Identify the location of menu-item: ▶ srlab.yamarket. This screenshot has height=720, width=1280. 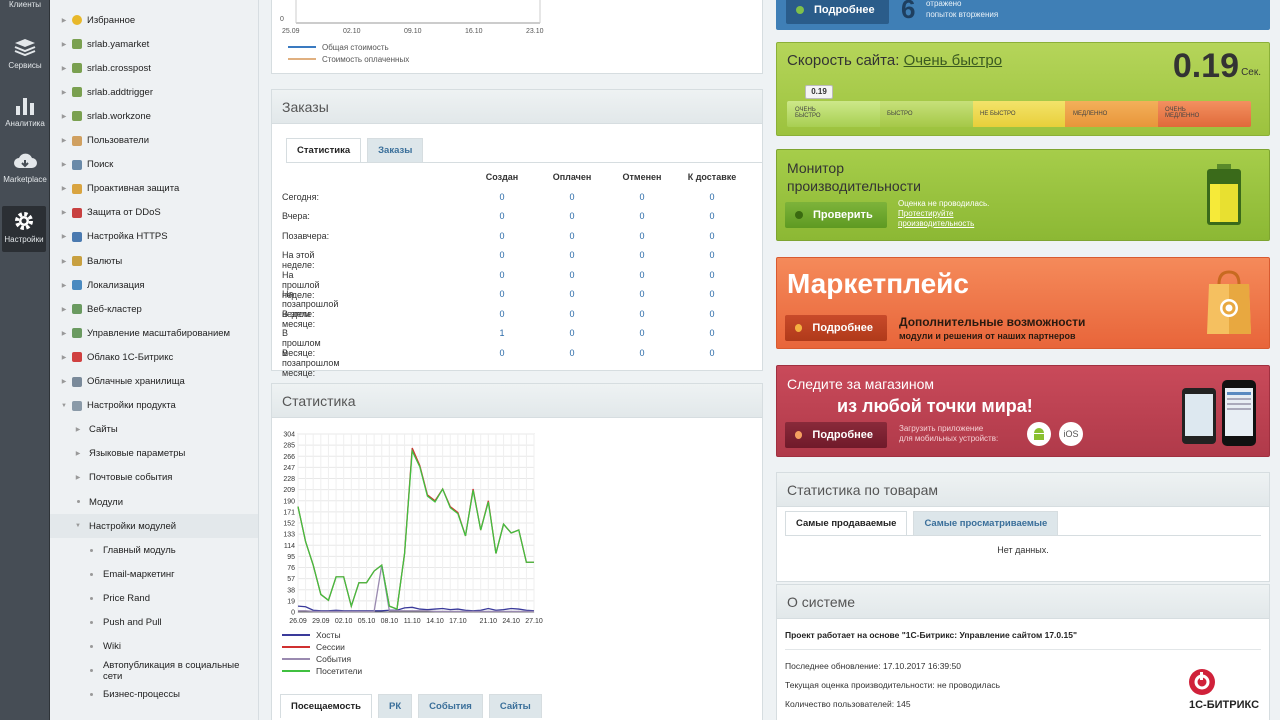
(154, 44).